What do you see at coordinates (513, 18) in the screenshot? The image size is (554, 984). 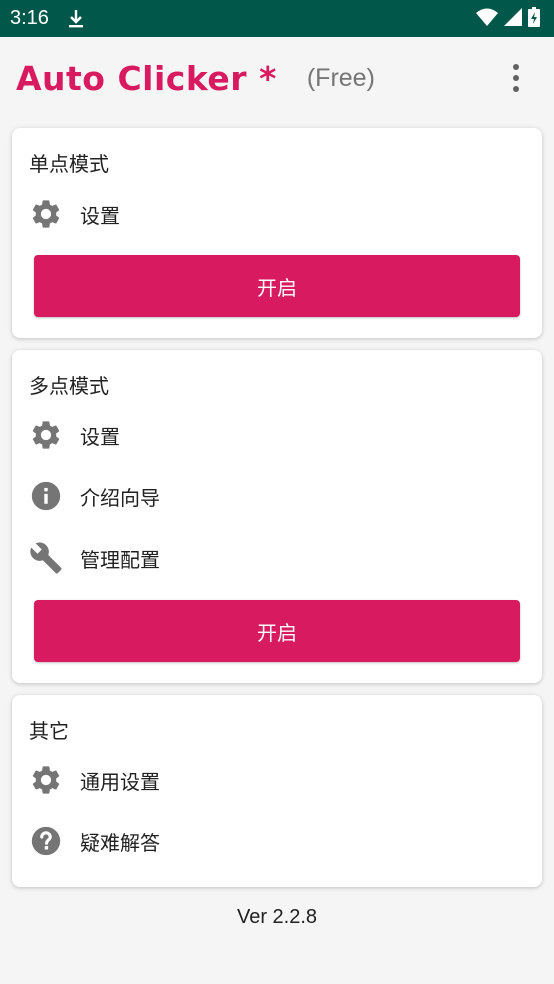 I see `signal-icon` at bounding box center [513, 18].